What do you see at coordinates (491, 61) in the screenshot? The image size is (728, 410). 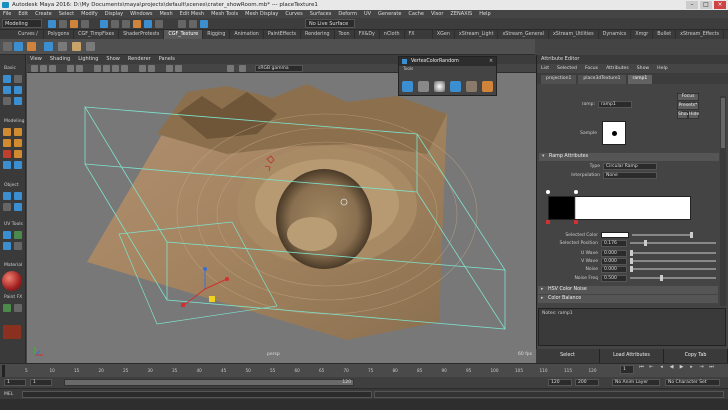 I see `tools-panel-close-icon: ×` at bounding box center [491, 61].